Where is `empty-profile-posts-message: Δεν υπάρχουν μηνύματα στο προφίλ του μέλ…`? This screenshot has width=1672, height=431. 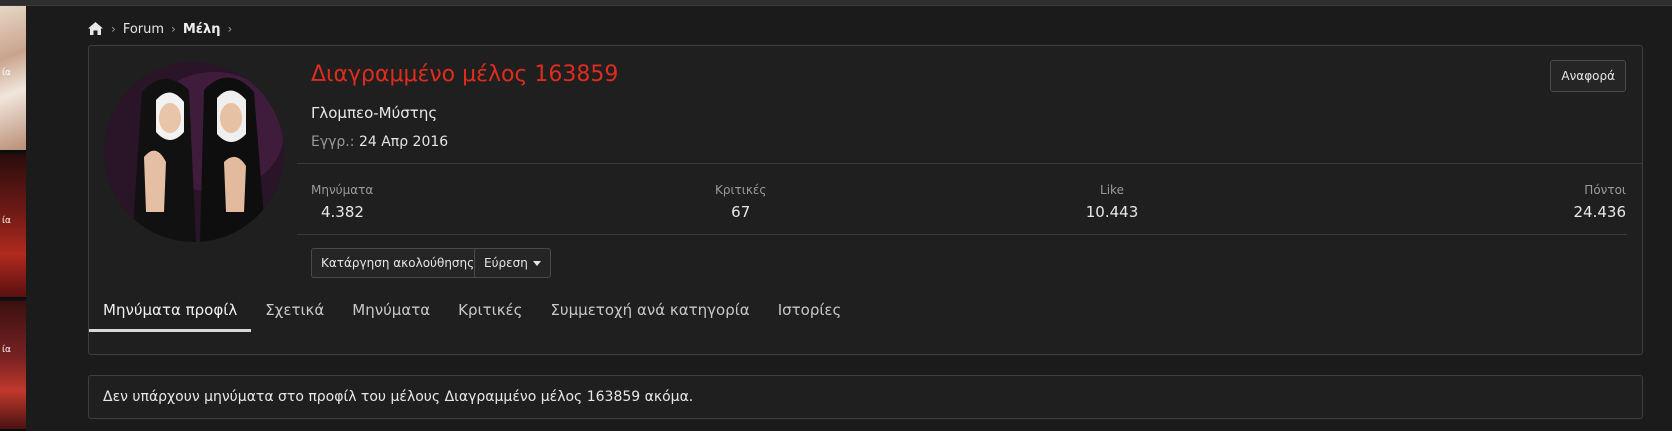
empty-profile-posts-message: Δεν υπάρχουν μηνύματα στο προφίλ του μέλ… is located at coordinates (865, 397).